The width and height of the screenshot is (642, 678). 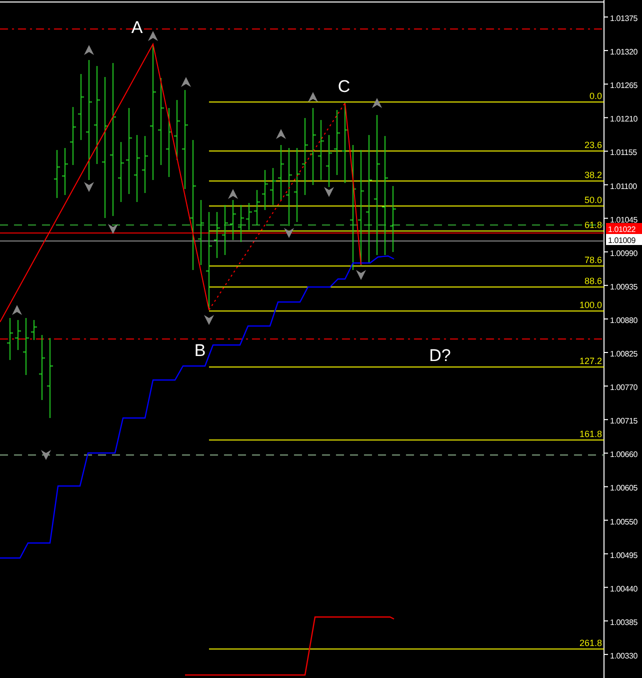 I want to click on wave-point-label: D?, so click(x=440, y=355).